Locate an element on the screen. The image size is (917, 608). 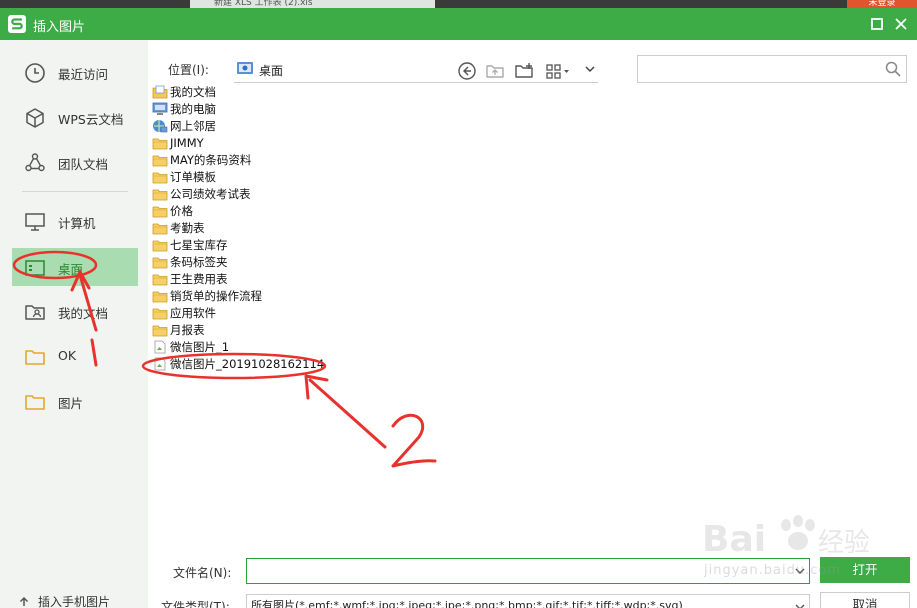
file-list-item: 月报表 is located at coordinates (352, 330).